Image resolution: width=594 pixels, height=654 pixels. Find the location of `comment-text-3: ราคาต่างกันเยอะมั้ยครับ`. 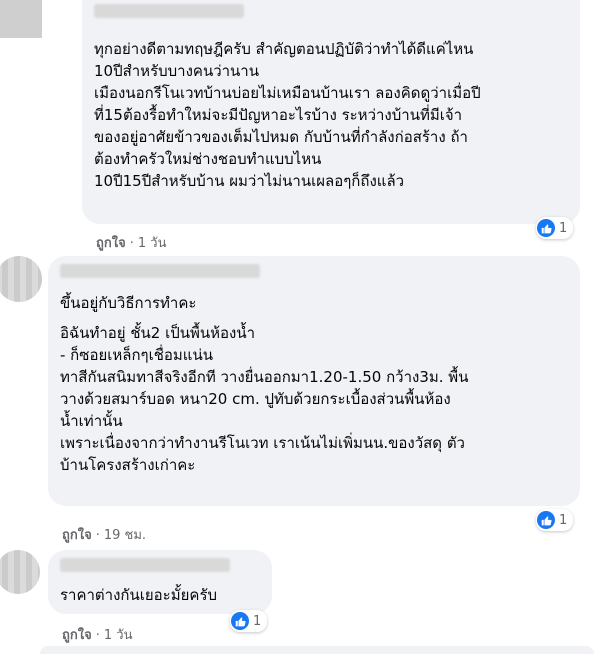

comment-text-3: ราคาต่างกันเยอะมั้ยครับ is located at coordinates (139, 595).